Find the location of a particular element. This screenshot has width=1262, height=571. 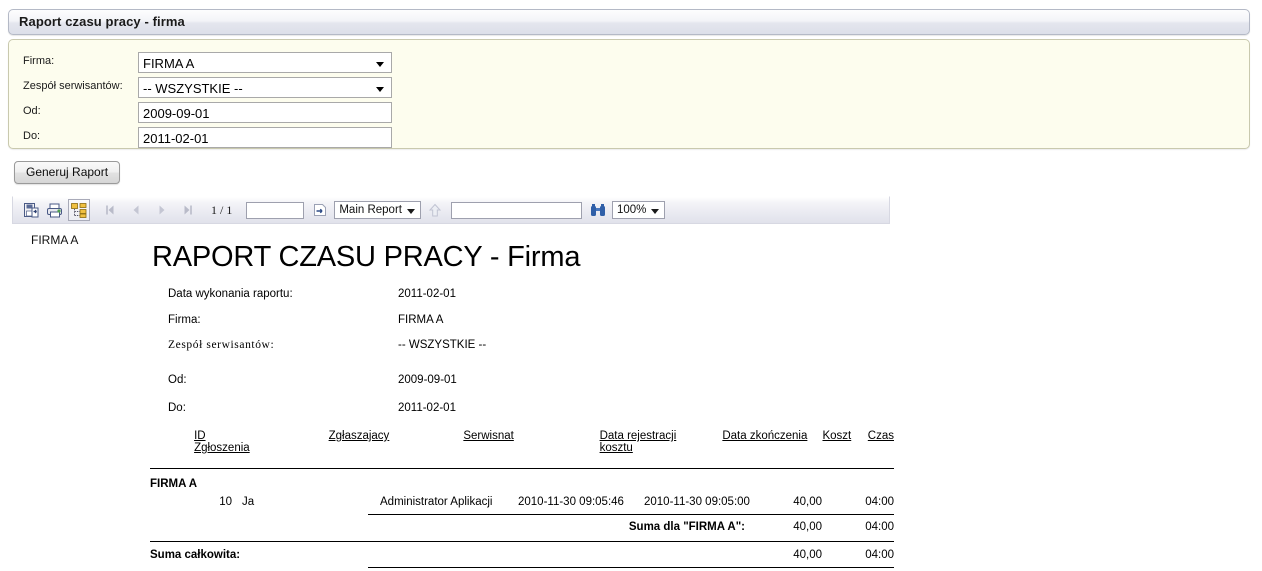

toggle-group-tree-icon is located at coordinates (79, 210).